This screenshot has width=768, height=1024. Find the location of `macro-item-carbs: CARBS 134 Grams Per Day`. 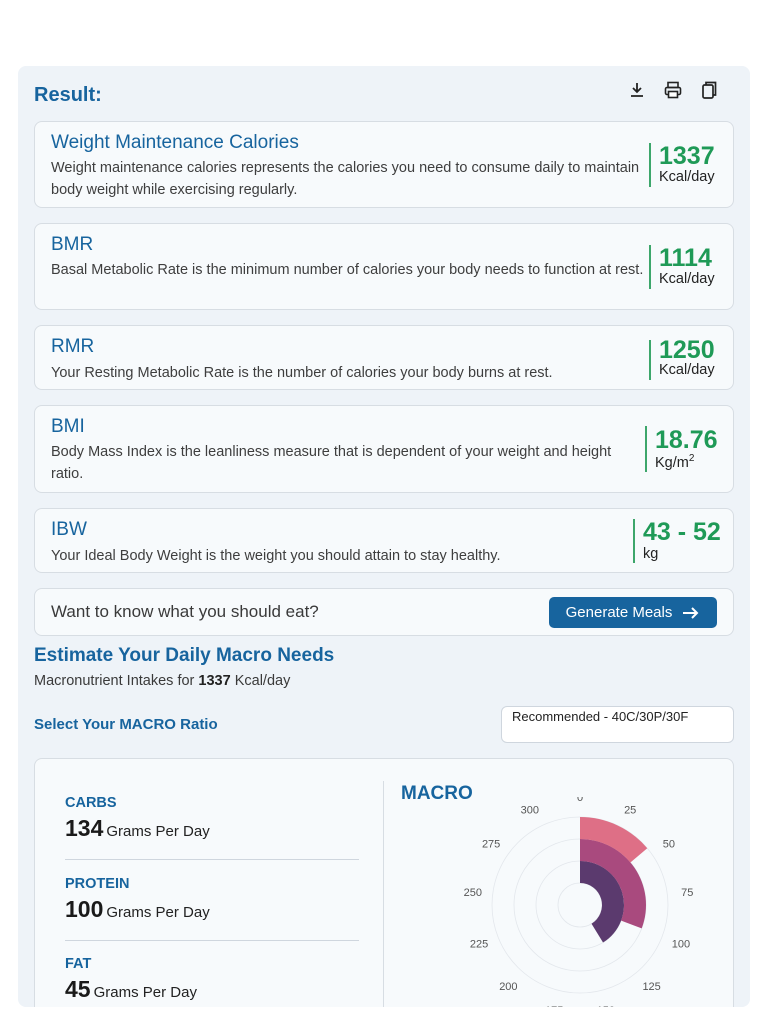

macro-item-carbs: CARBS 134 Grams Per Day is located at coordinates (212, 818).